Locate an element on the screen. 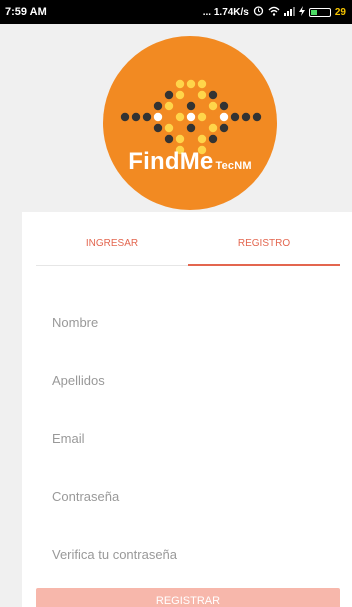  status-bar: 7:59 AM ... 1.74K/s 29 is located at coordinates (176, 12).